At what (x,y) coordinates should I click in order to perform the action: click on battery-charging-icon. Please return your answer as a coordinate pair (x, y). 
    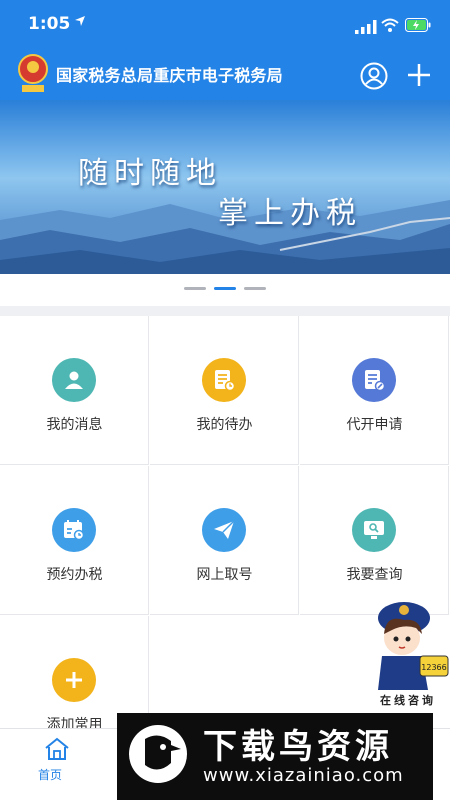
    Looking at the image, I should click on (418, 25).